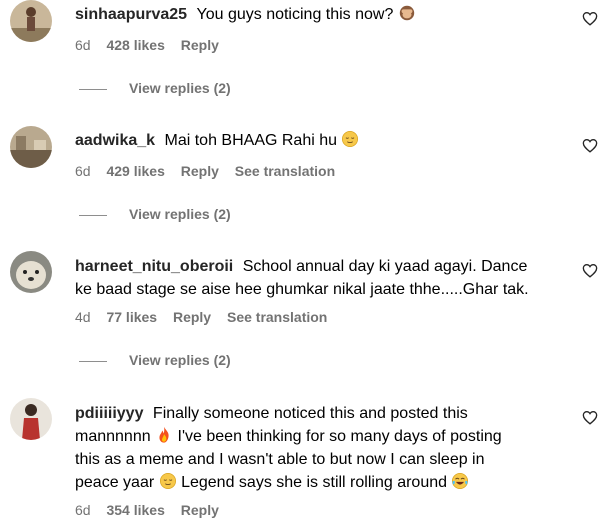 This screenshot has height=527, width=610. Describe the element at coordinates (407, 13) in the screenshot. I see `see-no-evil-monkey-icon` at that location.